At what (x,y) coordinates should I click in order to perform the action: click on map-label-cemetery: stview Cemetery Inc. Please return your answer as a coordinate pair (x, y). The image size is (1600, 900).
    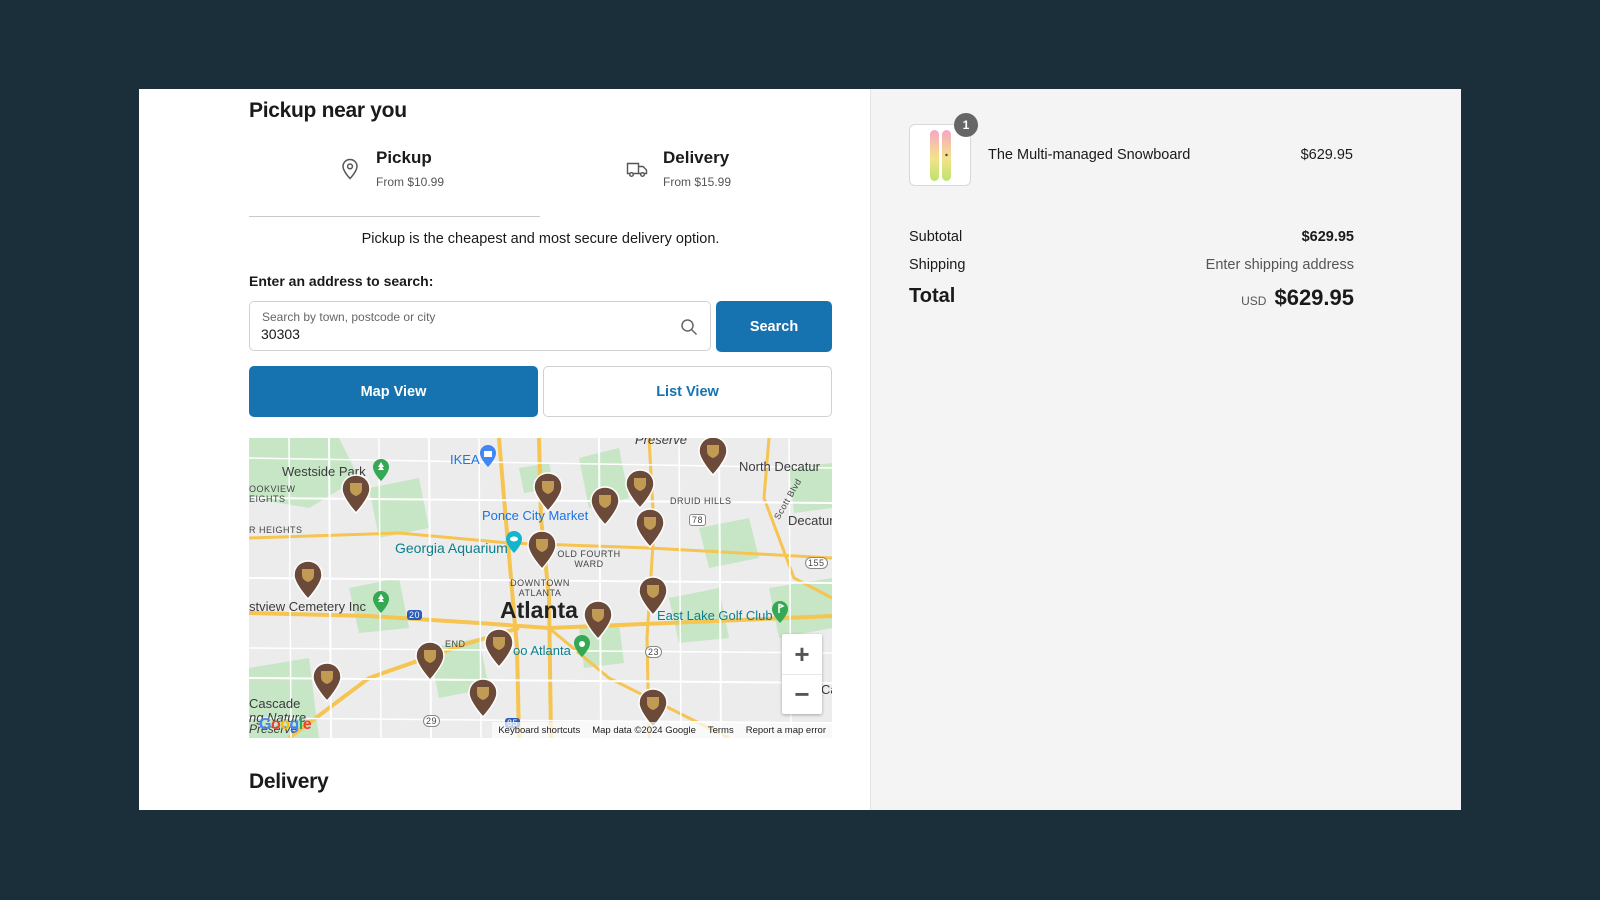
    Looking at the image, I should click on (308, 606).